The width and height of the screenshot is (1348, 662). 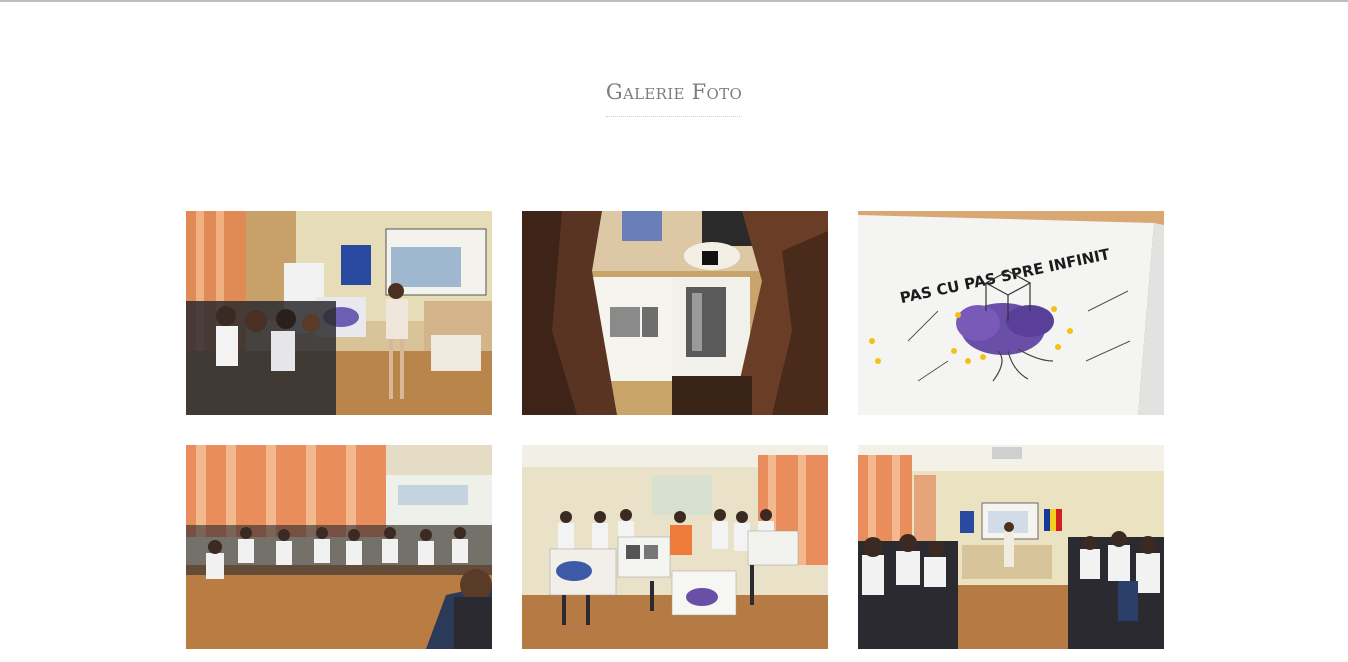 I want to click on students-group-photo, so click(x=339, y=547).